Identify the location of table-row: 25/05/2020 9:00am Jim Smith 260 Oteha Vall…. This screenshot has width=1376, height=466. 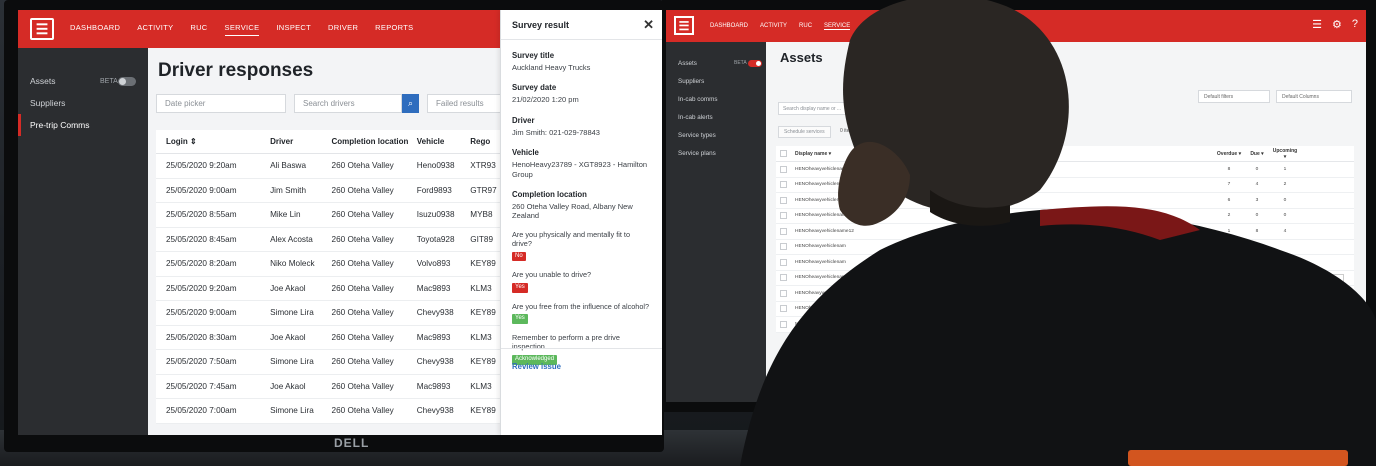
(328, 191).